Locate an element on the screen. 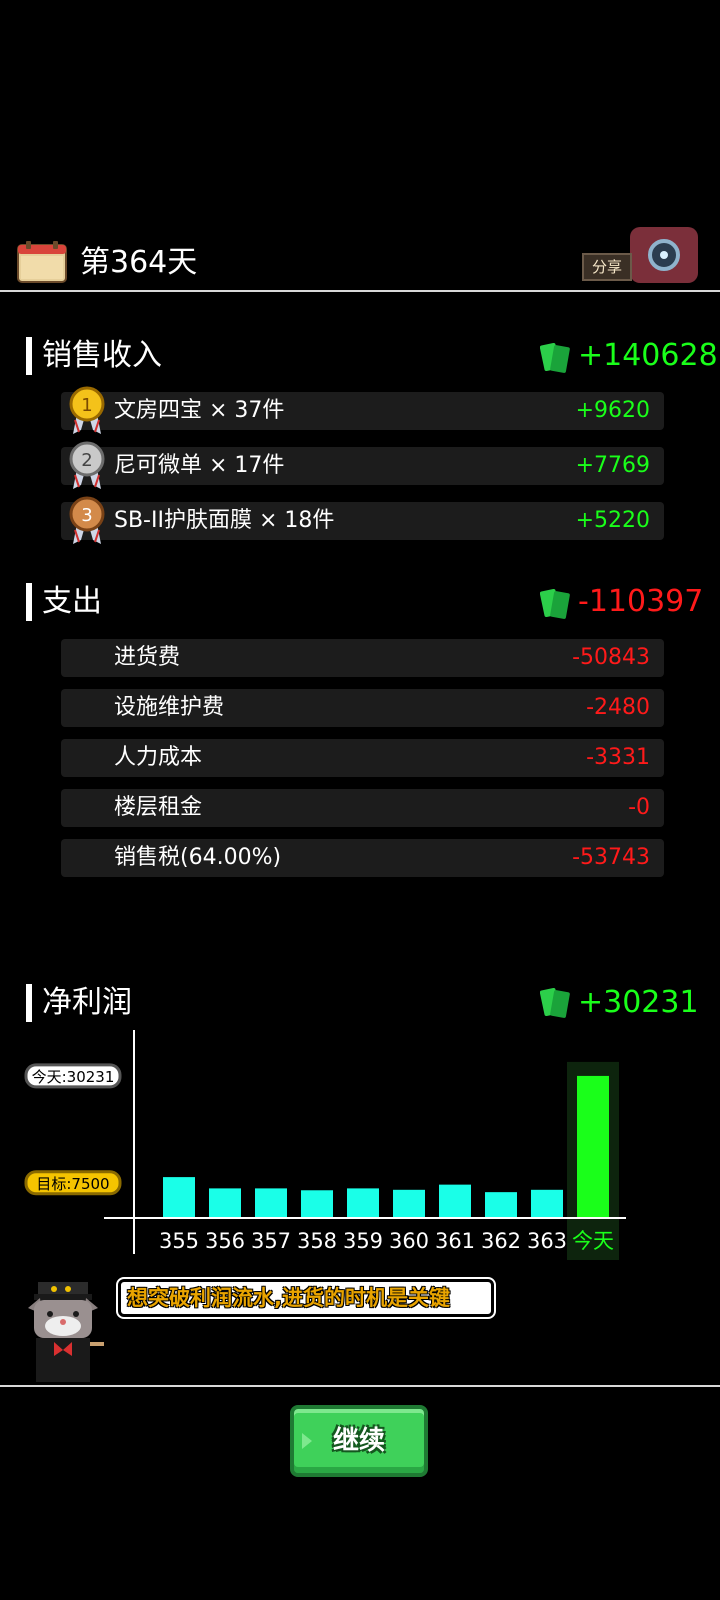  profit-title: 净利润 is located at coordinates (87, 1002).